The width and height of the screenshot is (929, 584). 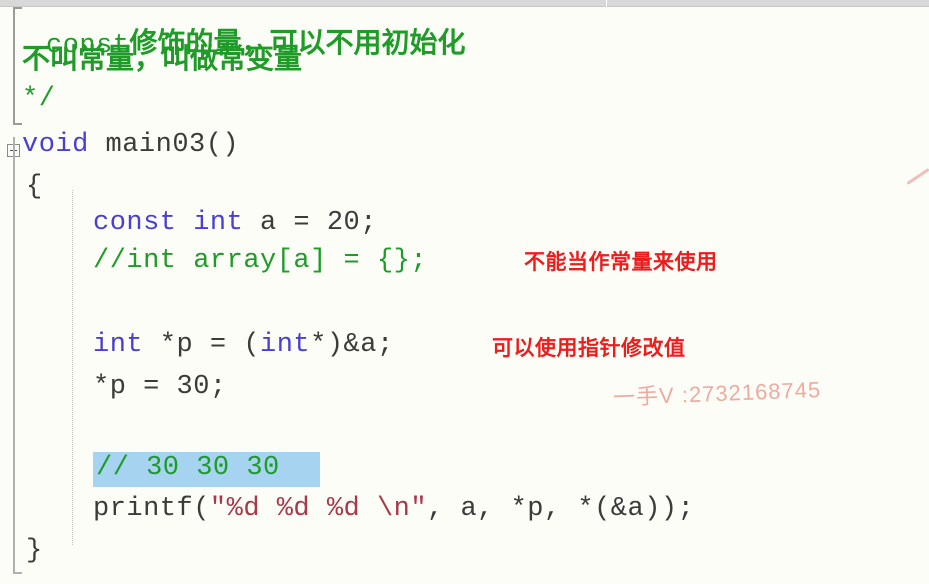 I want to click on code-line-printf: printf("%d %d %d \n", a, *p, *(&a));, so click(x=393, y=509).